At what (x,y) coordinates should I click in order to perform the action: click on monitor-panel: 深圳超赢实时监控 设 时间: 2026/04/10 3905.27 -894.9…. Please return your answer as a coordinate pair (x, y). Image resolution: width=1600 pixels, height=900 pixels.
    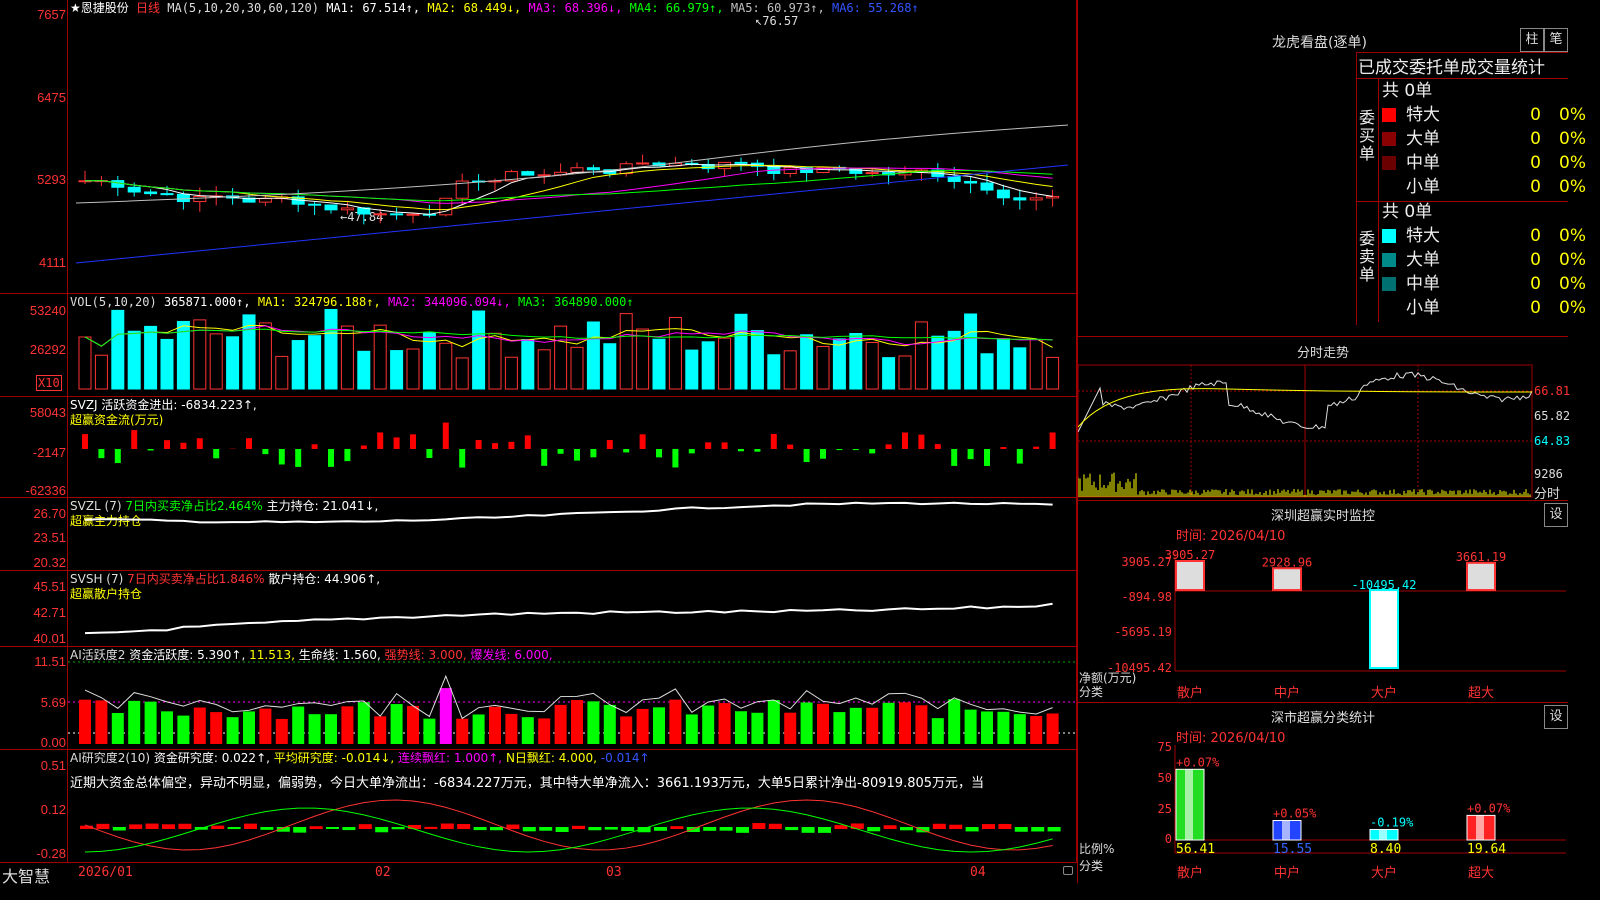
    Looking at the image, I should click on (1322, 601).